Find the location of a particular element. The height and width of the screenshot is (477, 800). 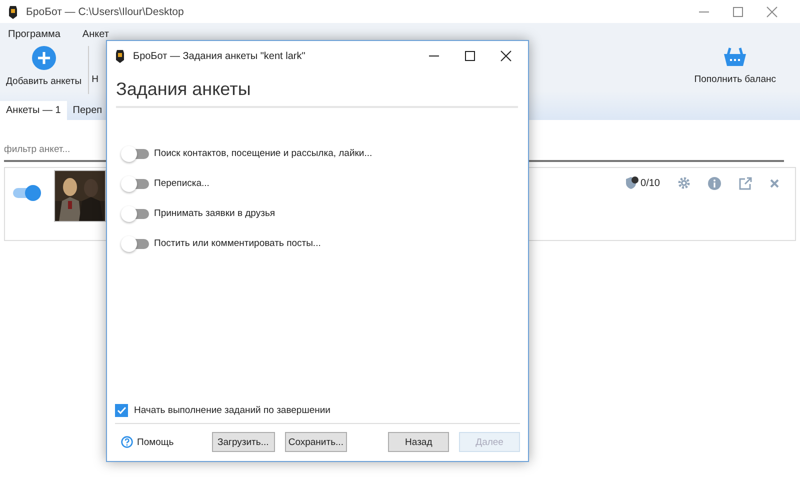

task-count: 0/10 is located at coordinates (650, 183).